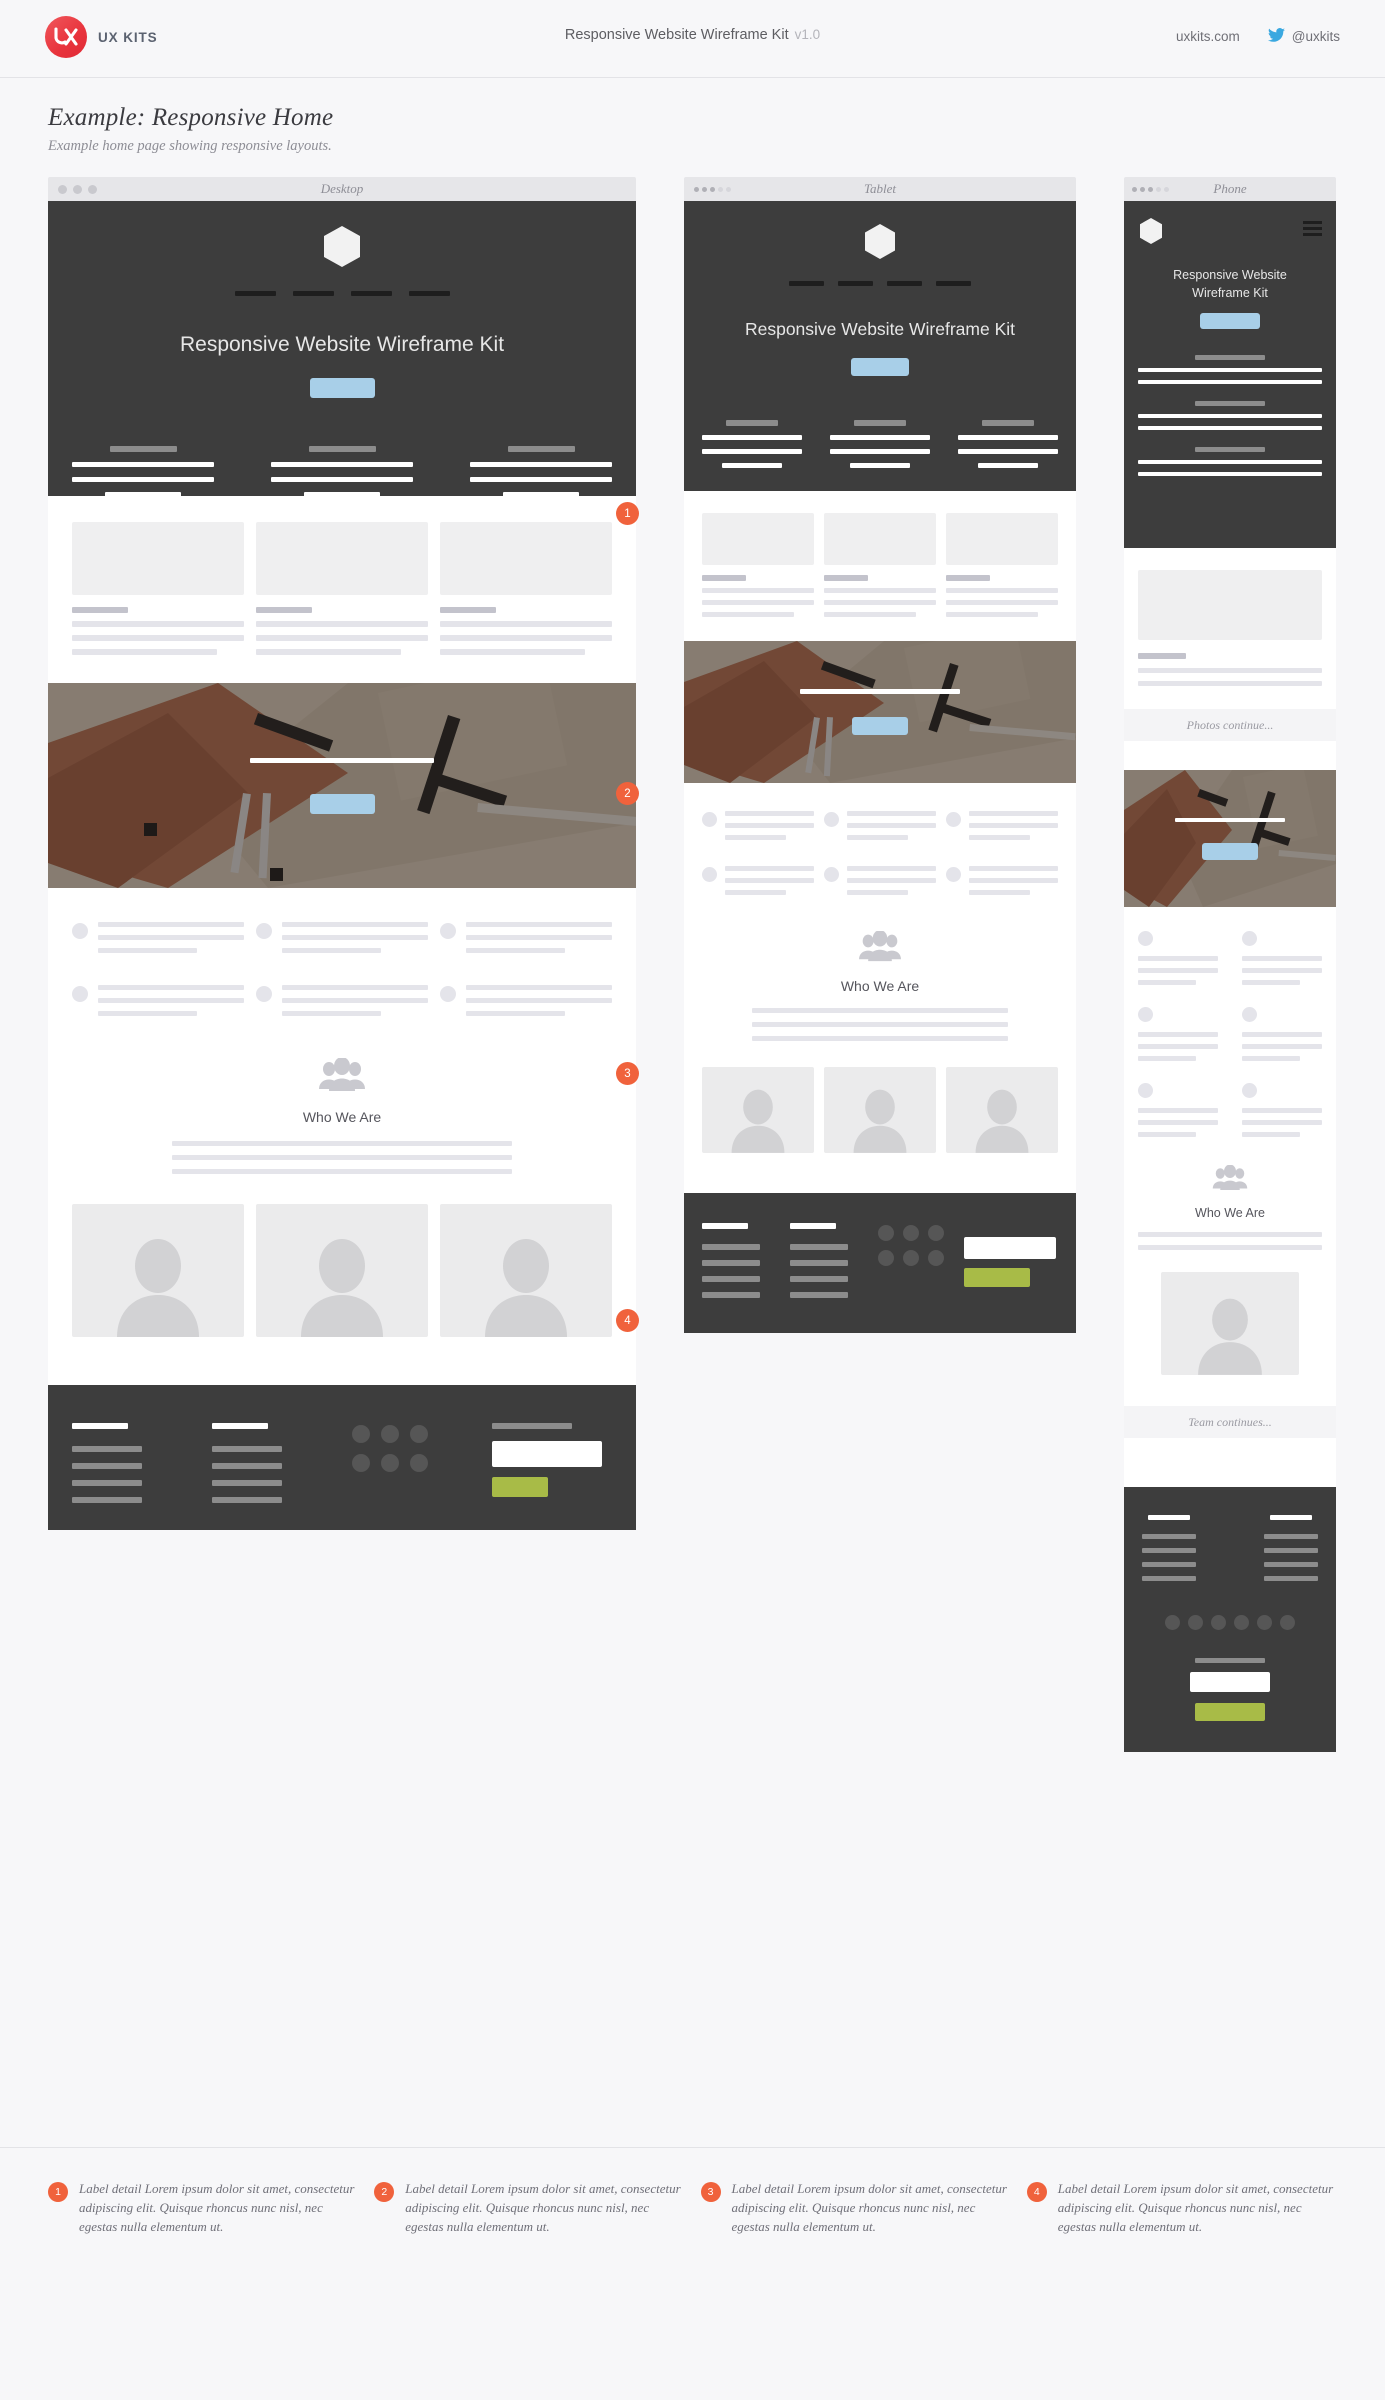 The height and width of the screenshot is (2400, 1385). What do you see at coordinates (1312, 228) in the screenshot?
I see `hamburger-menu-icon` at bounding box center [1312, 228].